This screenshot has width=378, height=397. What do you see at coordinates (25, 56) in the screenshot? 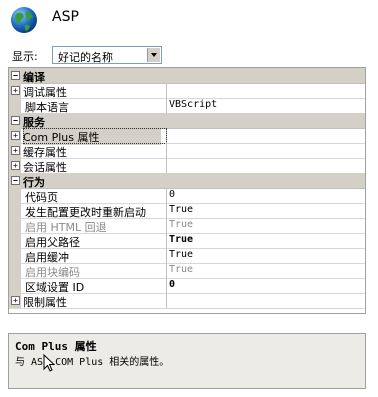
I see `show-label: 显示:` at bounding box center [25, 56].